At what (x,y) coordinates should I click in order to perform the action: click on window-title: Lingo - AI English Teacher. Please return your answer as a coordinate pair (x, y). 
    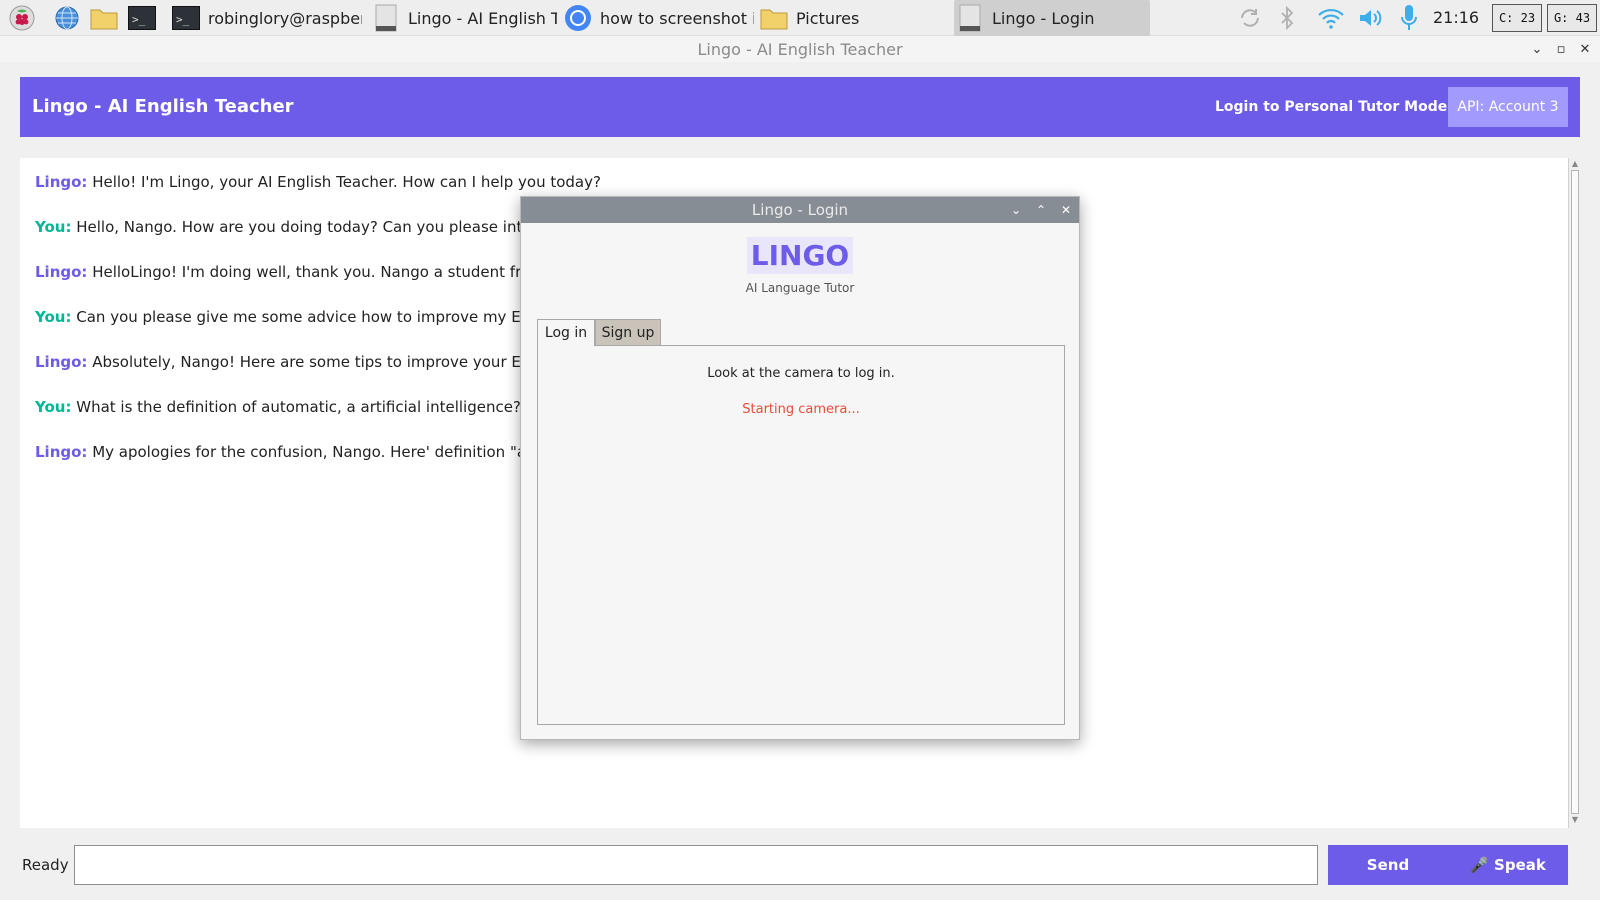
    Looking at the image, I should click on (800, 49).